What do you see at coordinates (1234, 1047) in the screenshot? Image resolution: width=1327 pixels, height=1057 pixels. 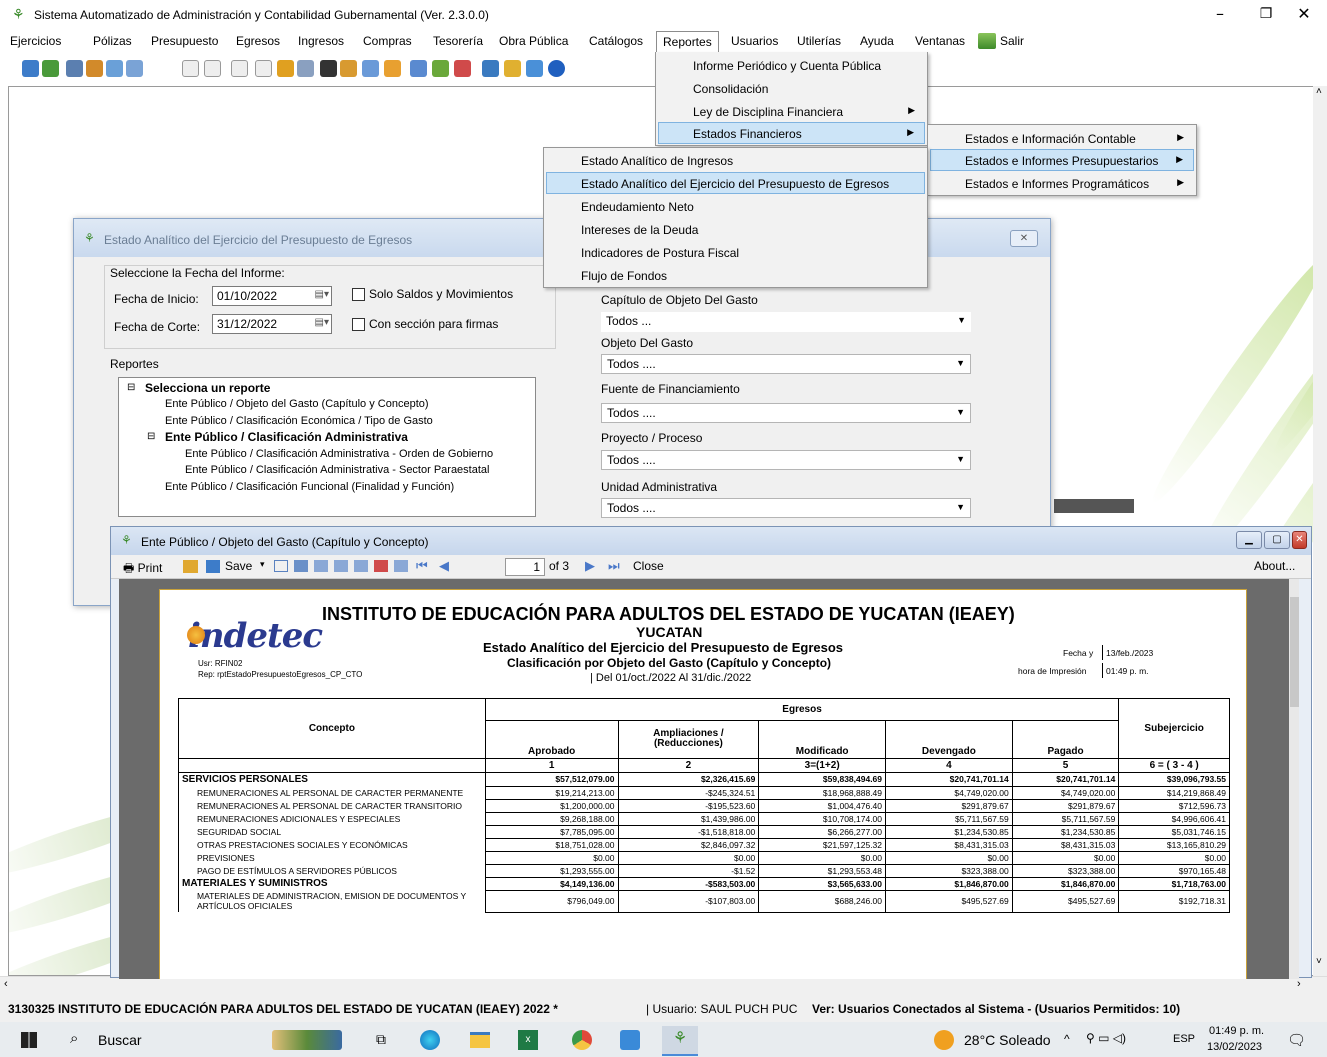 I see `clock-date: 13/02/2023` at bounding box center [1234, 1047].